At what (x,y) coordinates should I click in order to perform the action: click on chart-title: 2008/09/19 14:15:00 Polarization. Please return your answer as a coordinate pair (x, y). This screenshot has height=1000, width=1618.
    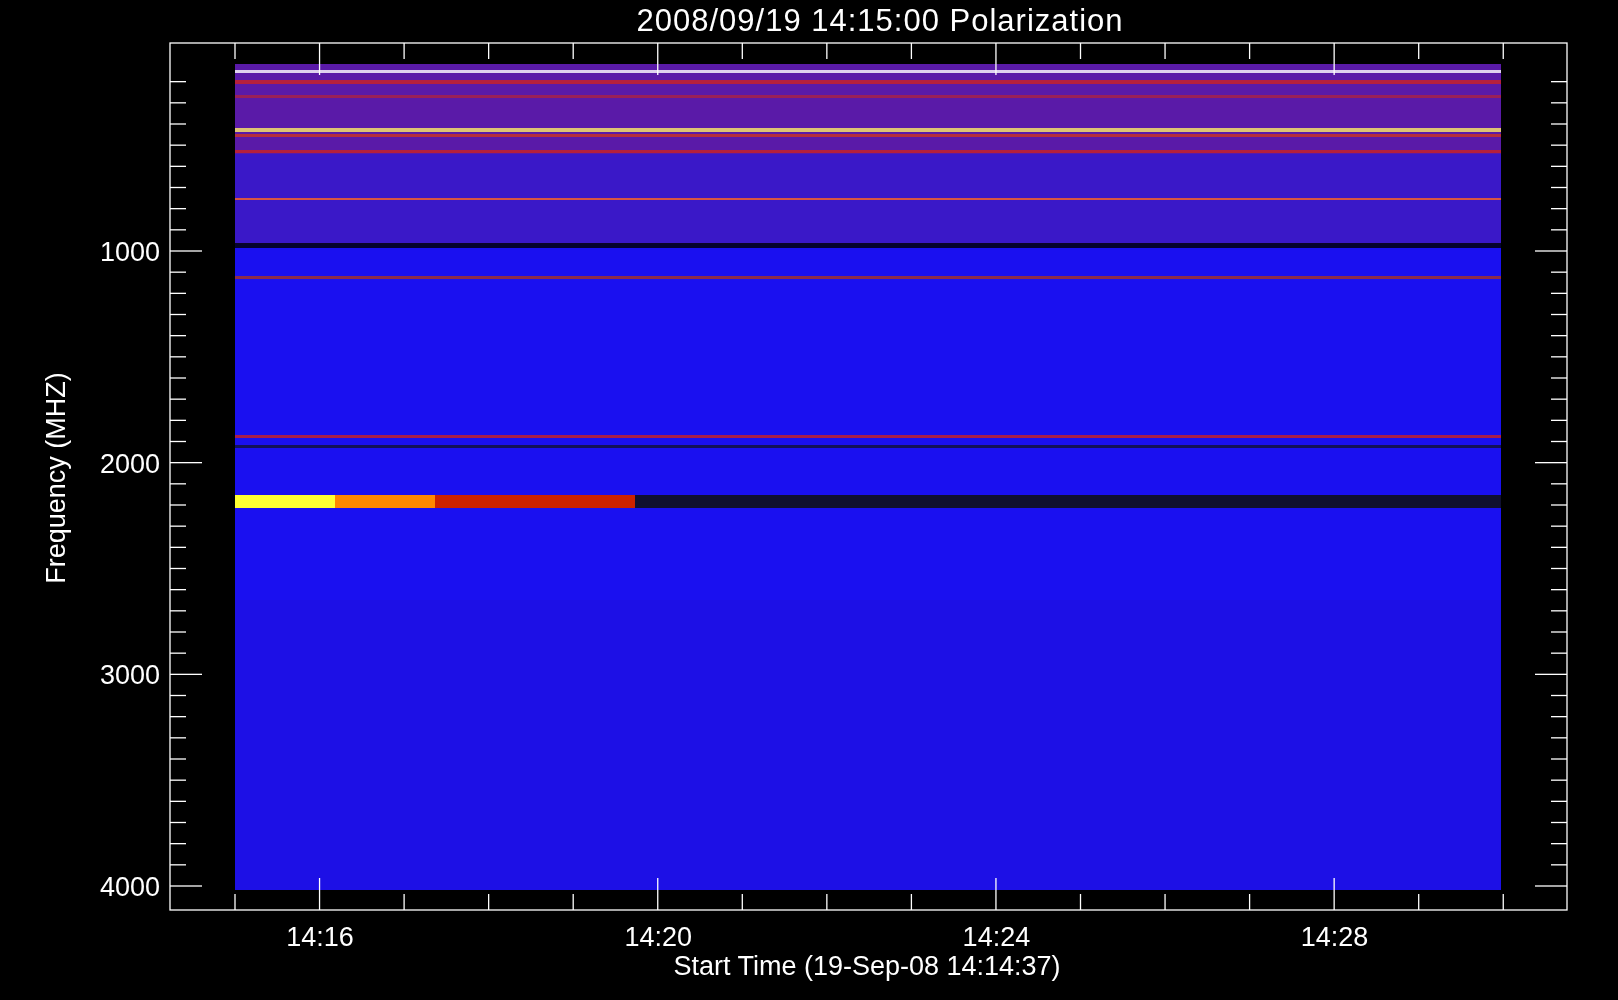
    Looking at the image, I should click on (880, 20).